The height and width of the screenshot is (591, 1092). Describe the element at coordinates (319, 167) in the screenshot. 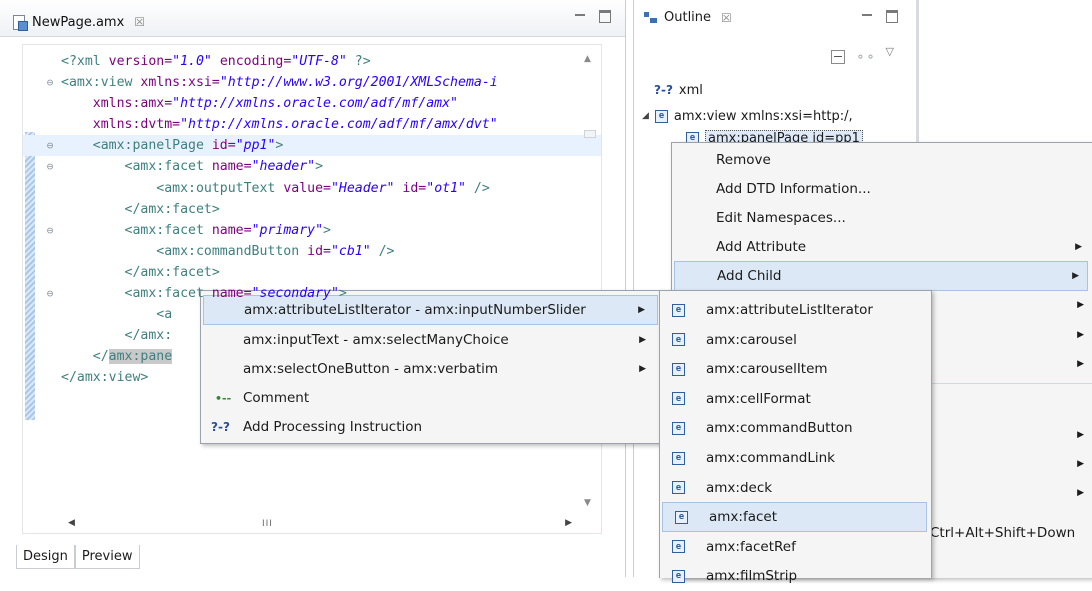

I see `code-token: >` at that location.